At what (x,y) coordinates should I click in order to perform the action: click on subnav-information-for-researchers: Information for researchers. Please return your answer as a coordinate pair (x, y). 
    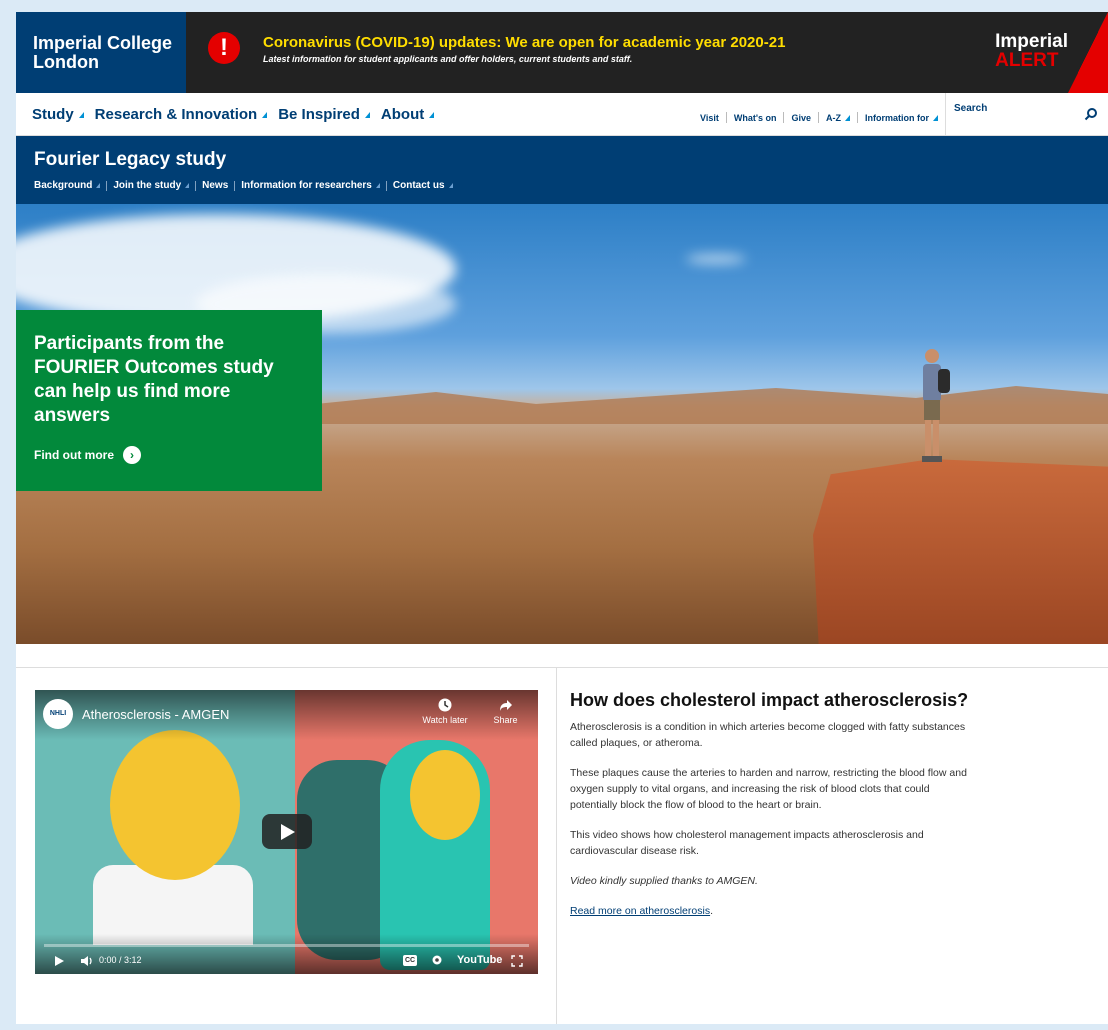
    Looking at the image, I should click on (310, 185).